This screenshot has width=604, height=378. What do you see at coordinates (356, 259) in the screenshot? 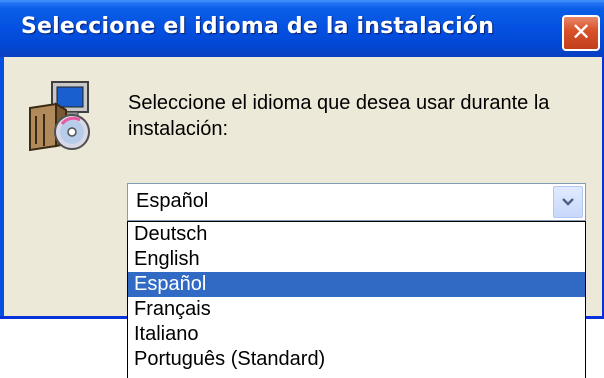
I see `language-option: English` at bounding box center [356, 259].